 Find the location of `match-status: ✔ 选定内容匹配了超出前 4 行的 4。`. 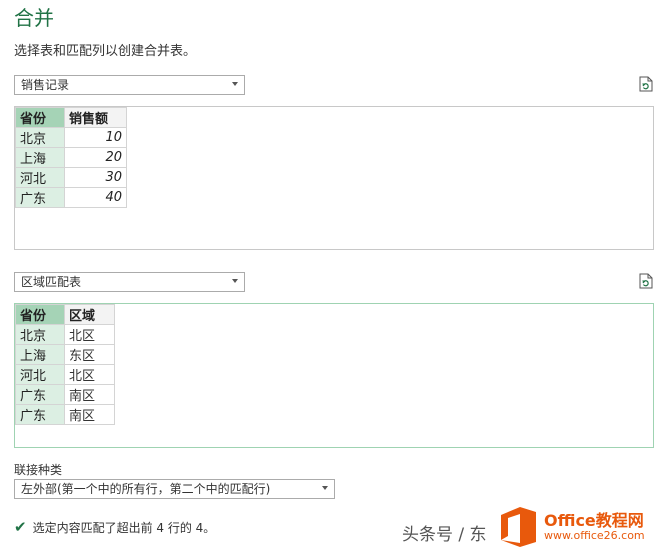

match-status: ✔ 选定内容匹配了超出前 4 行的 4。 is located at coordinates (114, 527).